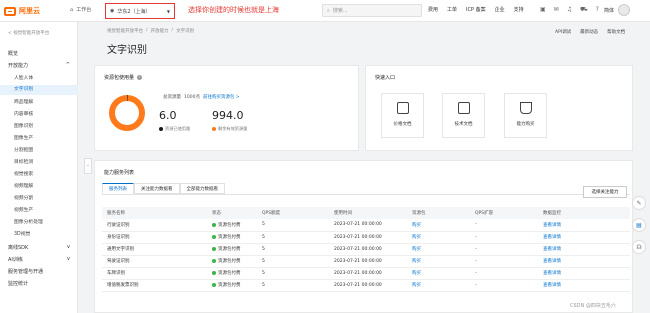 The image size is (650, 313). I want to click on service-float-button: ☊, so click(639, 247).